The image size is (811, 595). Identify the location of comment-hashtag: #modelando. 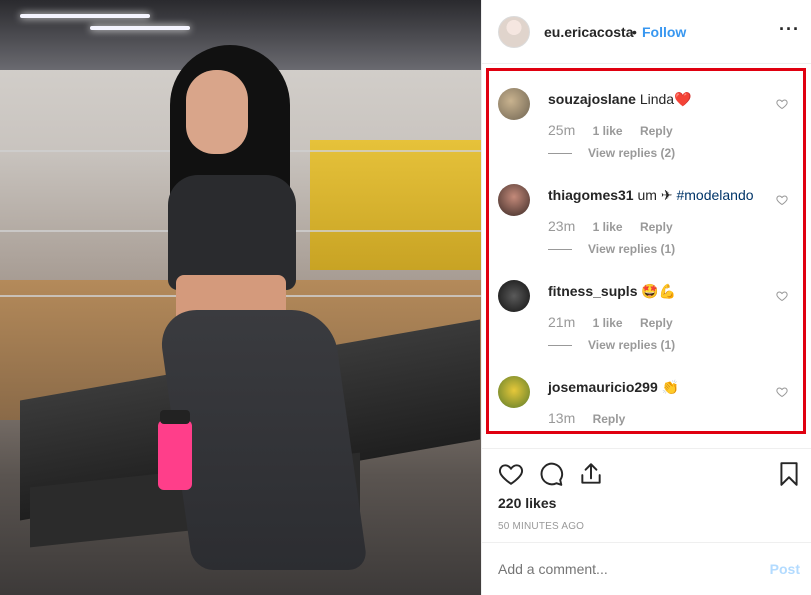
(714, 195).